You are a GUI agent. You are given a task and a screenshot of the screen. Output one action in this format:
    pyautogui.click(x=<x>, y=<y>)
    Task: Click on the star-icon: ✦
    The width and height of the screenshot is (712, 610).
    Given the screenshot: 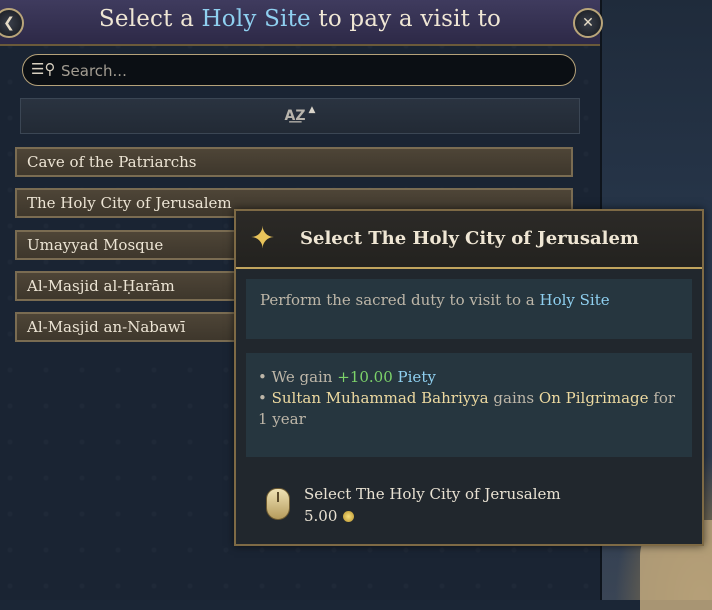 What is the action you would take?
    pyautogui.click(x=263, y=238)
    